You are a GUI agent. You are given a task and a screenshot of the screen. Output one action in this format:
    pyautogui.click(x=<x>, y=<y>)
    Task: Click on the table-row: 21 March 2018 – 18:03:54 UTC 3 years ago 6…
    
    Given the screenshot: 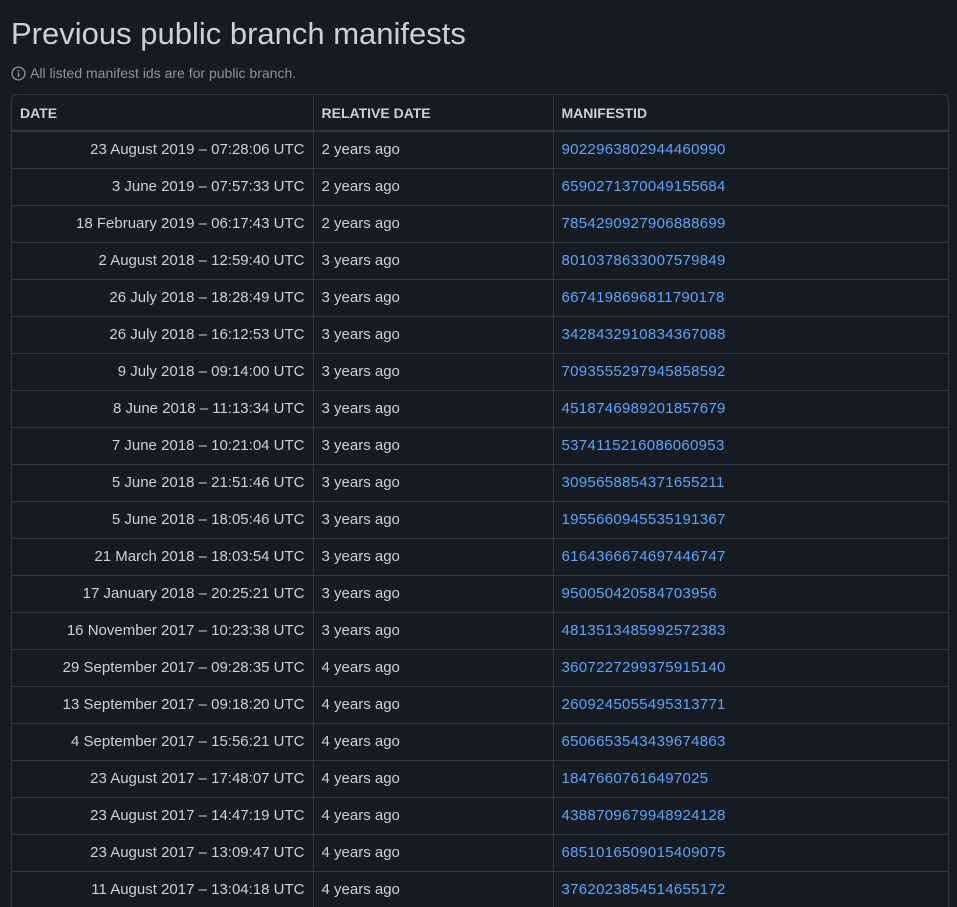 What is the action you would take?
    pyautogui.click(x=480, y=556)
    